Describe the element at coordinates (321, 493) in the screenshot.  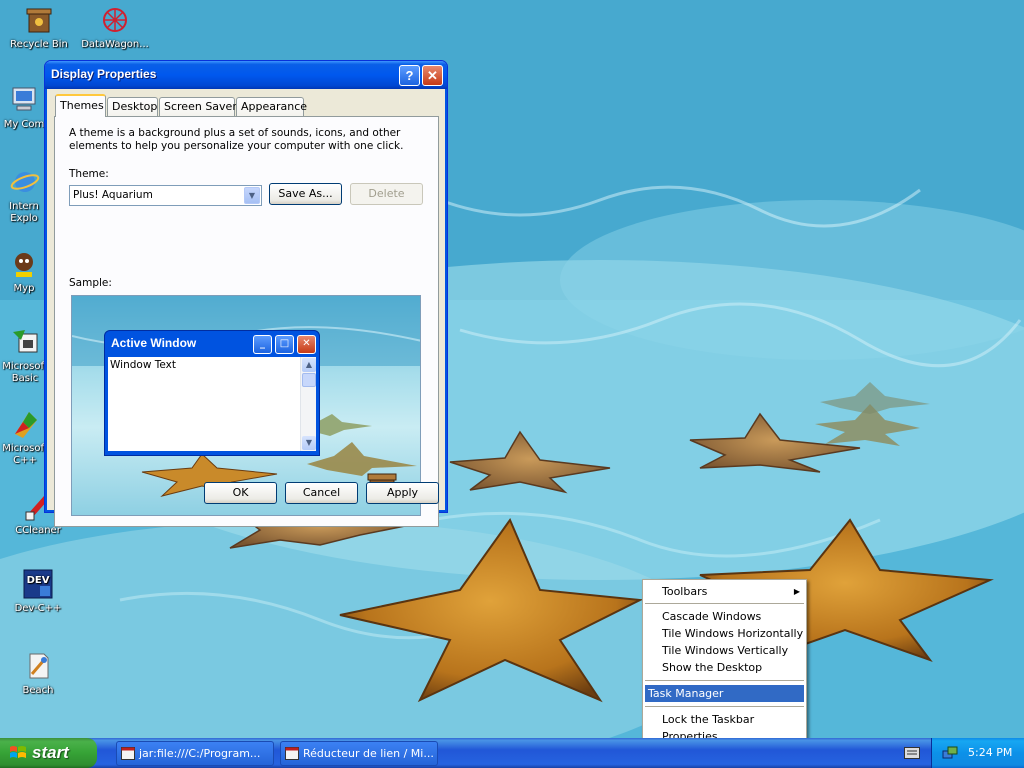
I see `cancel-button: Cancel` at that location.